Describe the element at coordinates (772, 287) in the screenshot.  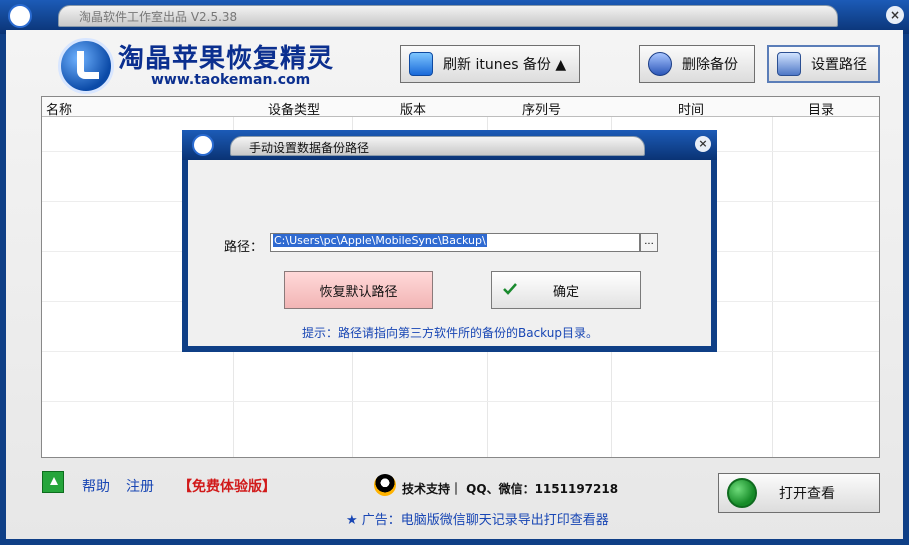
I see `column-divider` at that location.